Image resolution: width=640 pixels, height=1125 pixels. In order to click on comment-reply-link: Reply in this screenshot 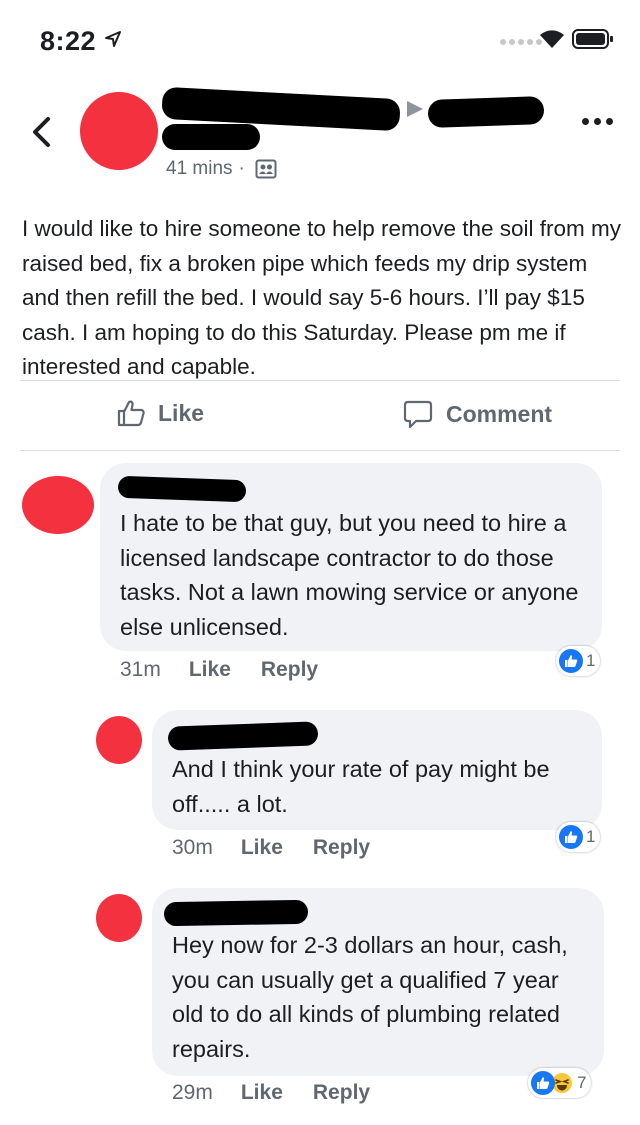, I will do `click(289, 670)`.